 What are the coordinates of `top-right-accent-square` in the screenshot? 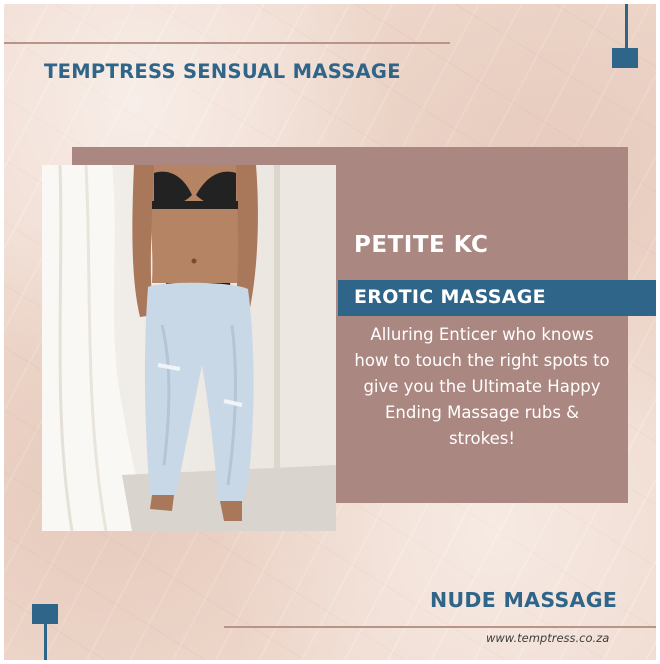 It's located at (625, 58).